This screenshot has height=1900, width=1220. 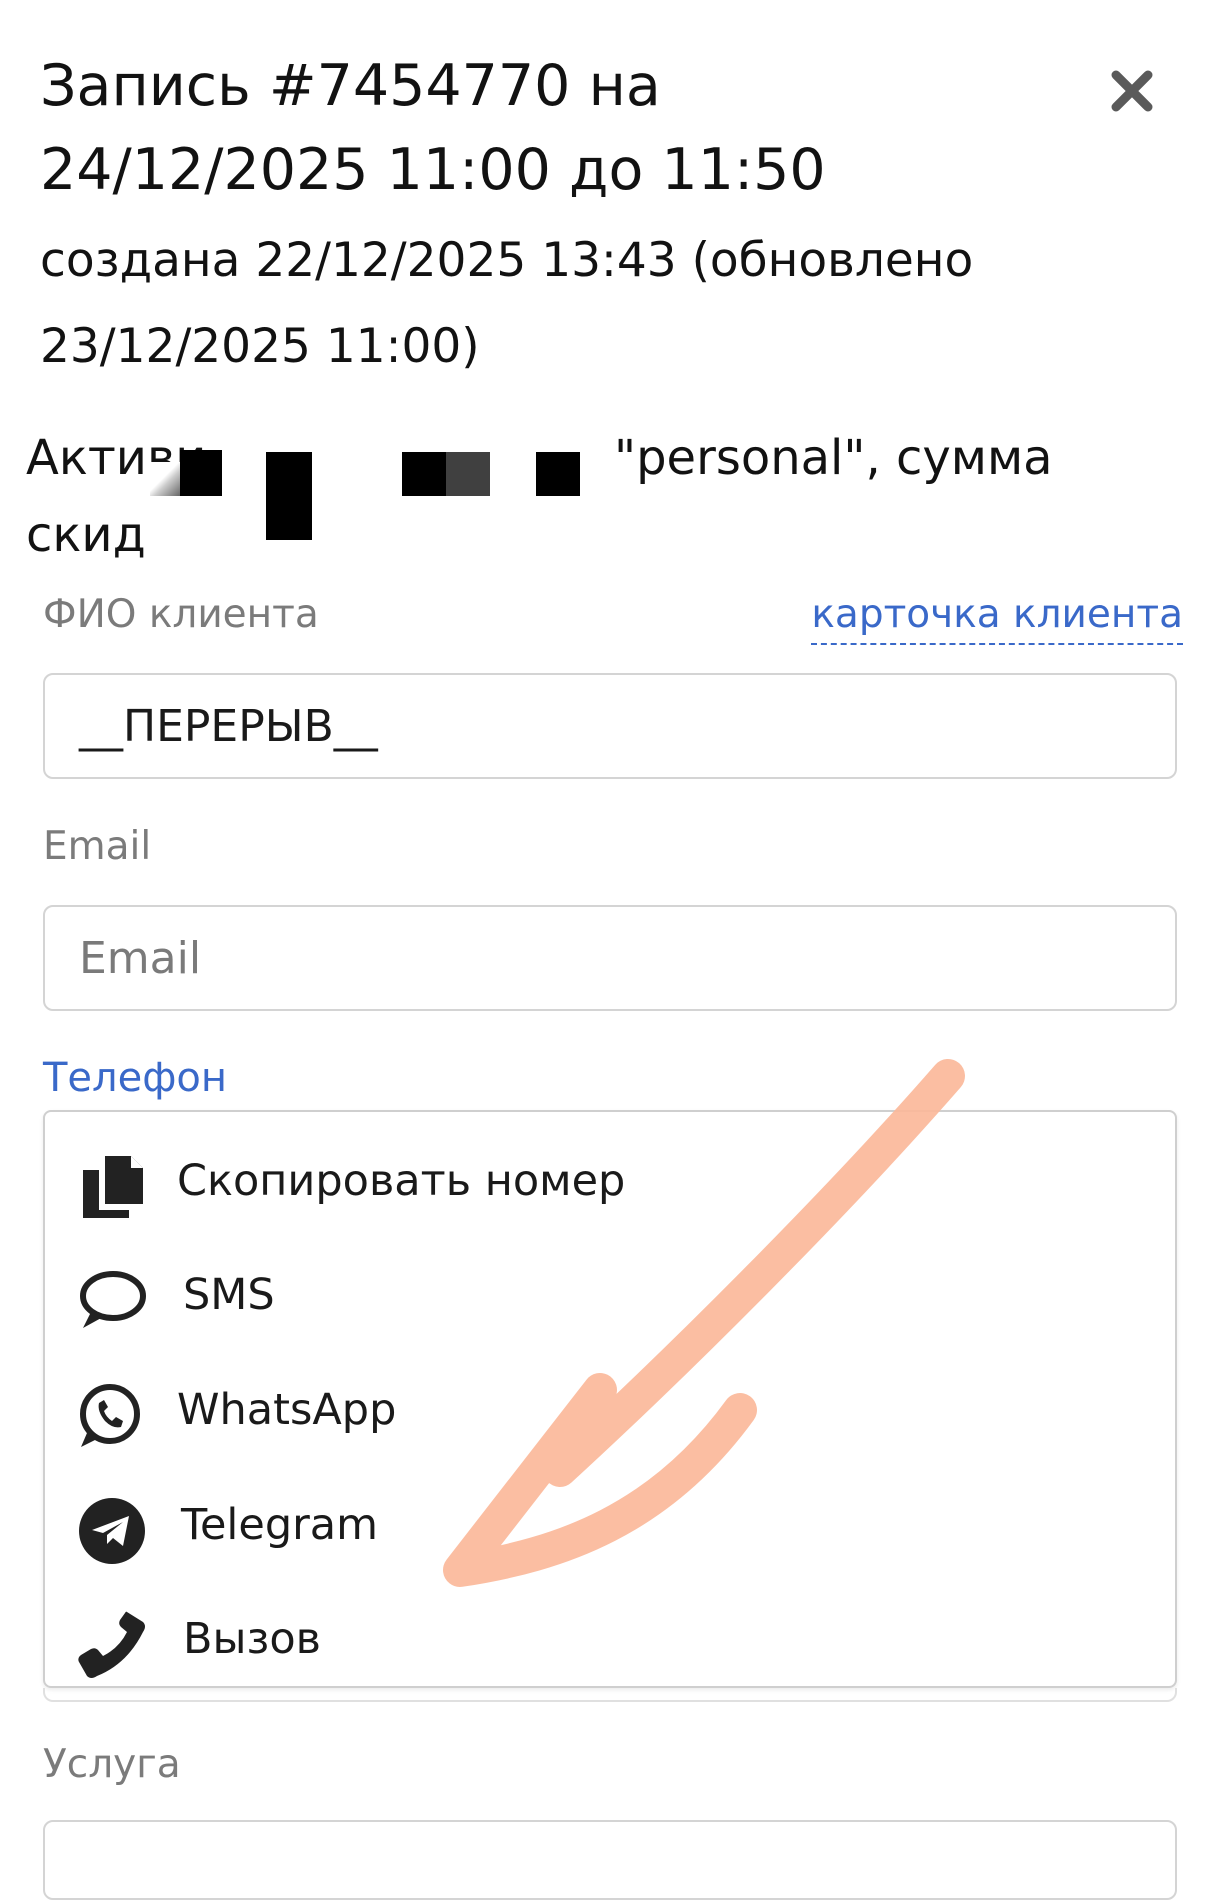 I want to click on menu-item-label: WhatsApp, so click(x=287, y=1410).